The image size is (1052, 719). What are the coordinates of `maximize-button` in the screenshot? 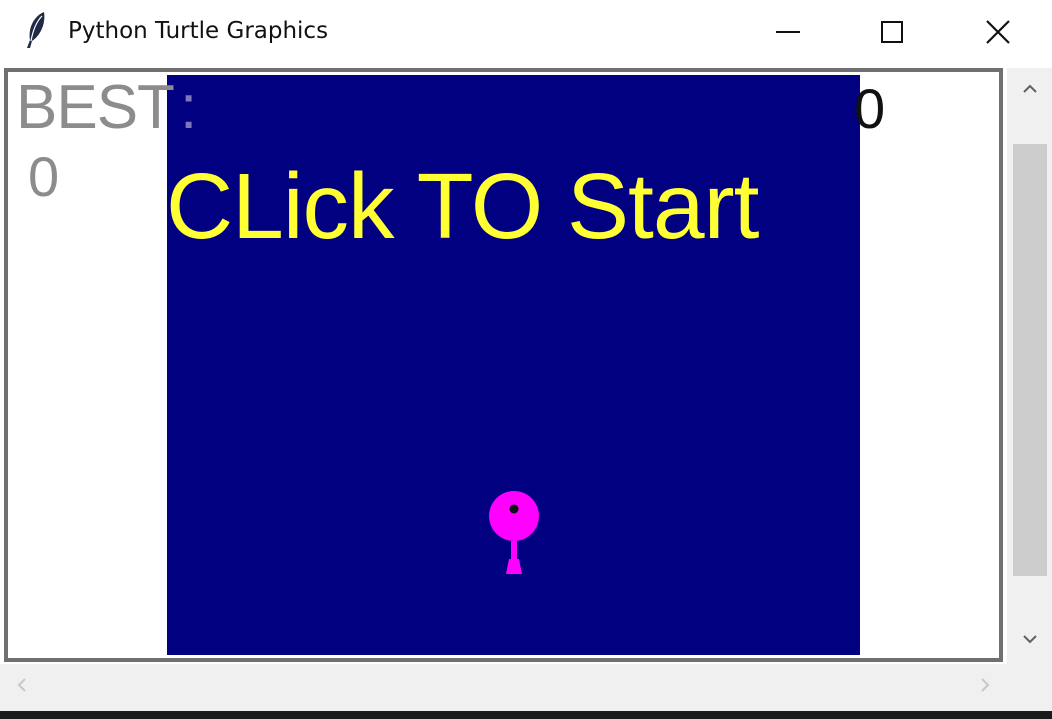 It's located at (892, 32).